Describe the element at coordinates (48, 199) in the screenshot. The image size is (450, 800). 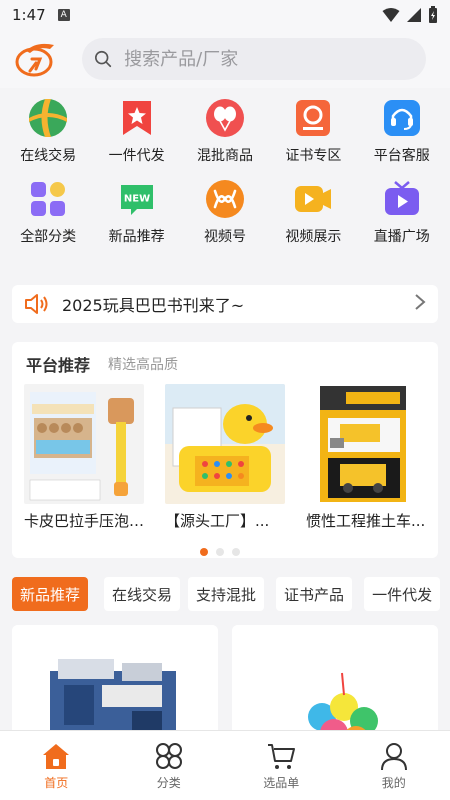
I see `grid-icon` at that location.